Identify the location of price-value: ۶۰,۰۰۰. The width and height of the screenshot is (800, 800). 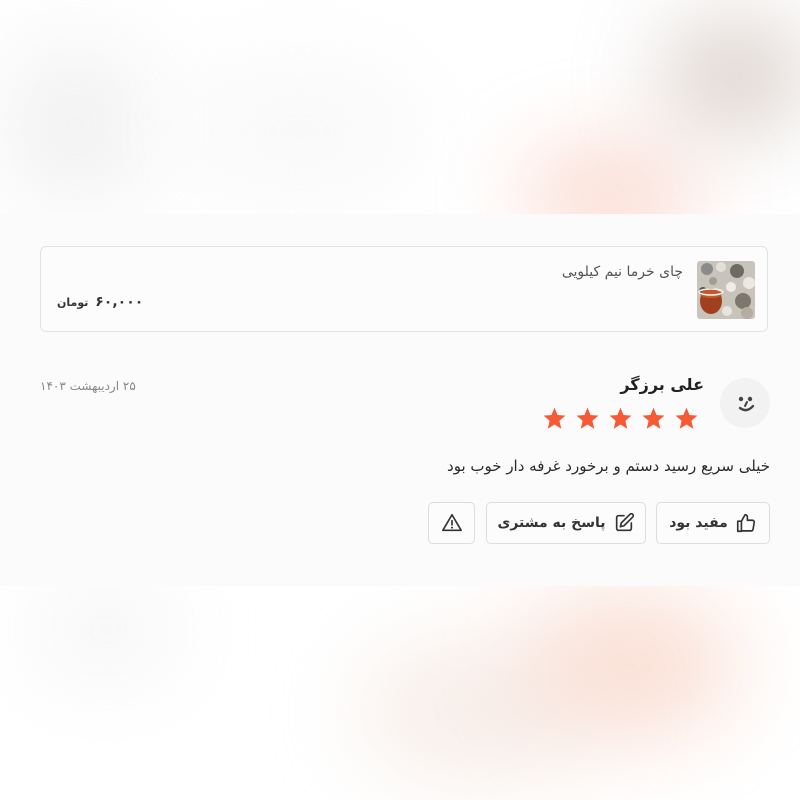
(119, 302).